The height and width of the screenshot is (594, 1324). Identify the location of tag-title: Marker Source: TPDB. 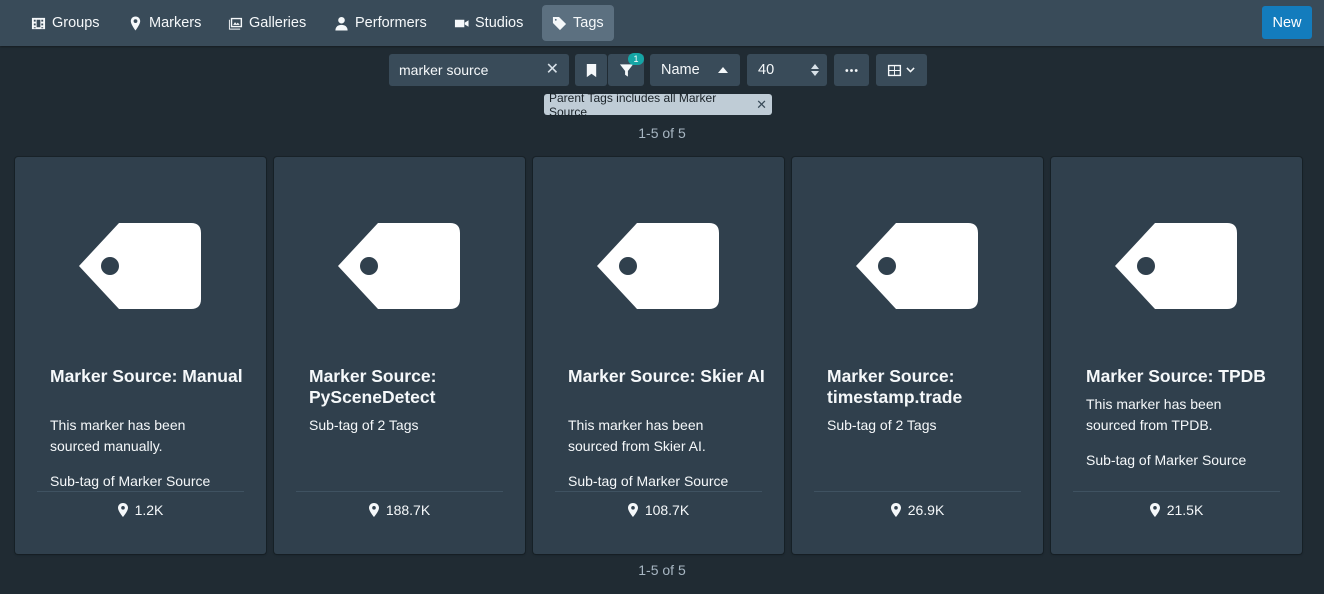
(1186, 376).